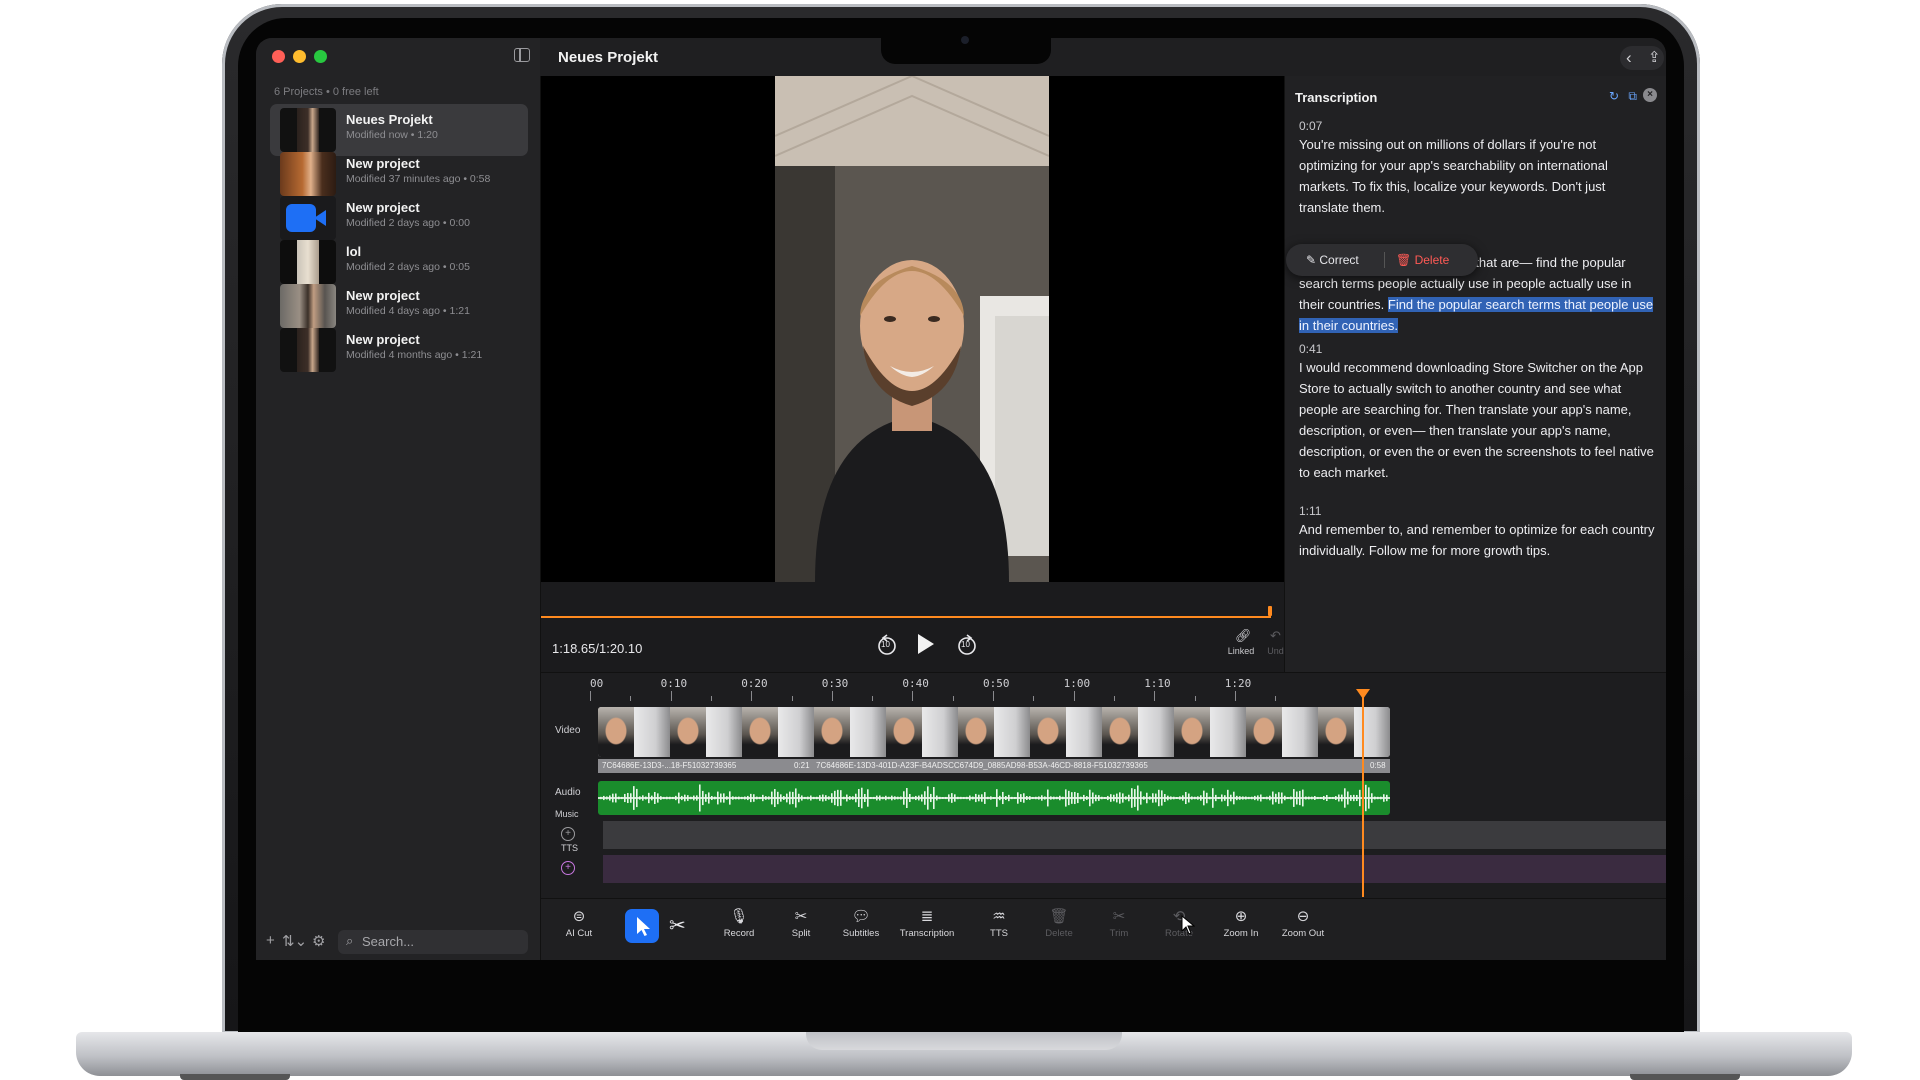  Describe the element at coordinates (1275, 635) in the screenshot. I see `undo-icon: ↶` at that location.